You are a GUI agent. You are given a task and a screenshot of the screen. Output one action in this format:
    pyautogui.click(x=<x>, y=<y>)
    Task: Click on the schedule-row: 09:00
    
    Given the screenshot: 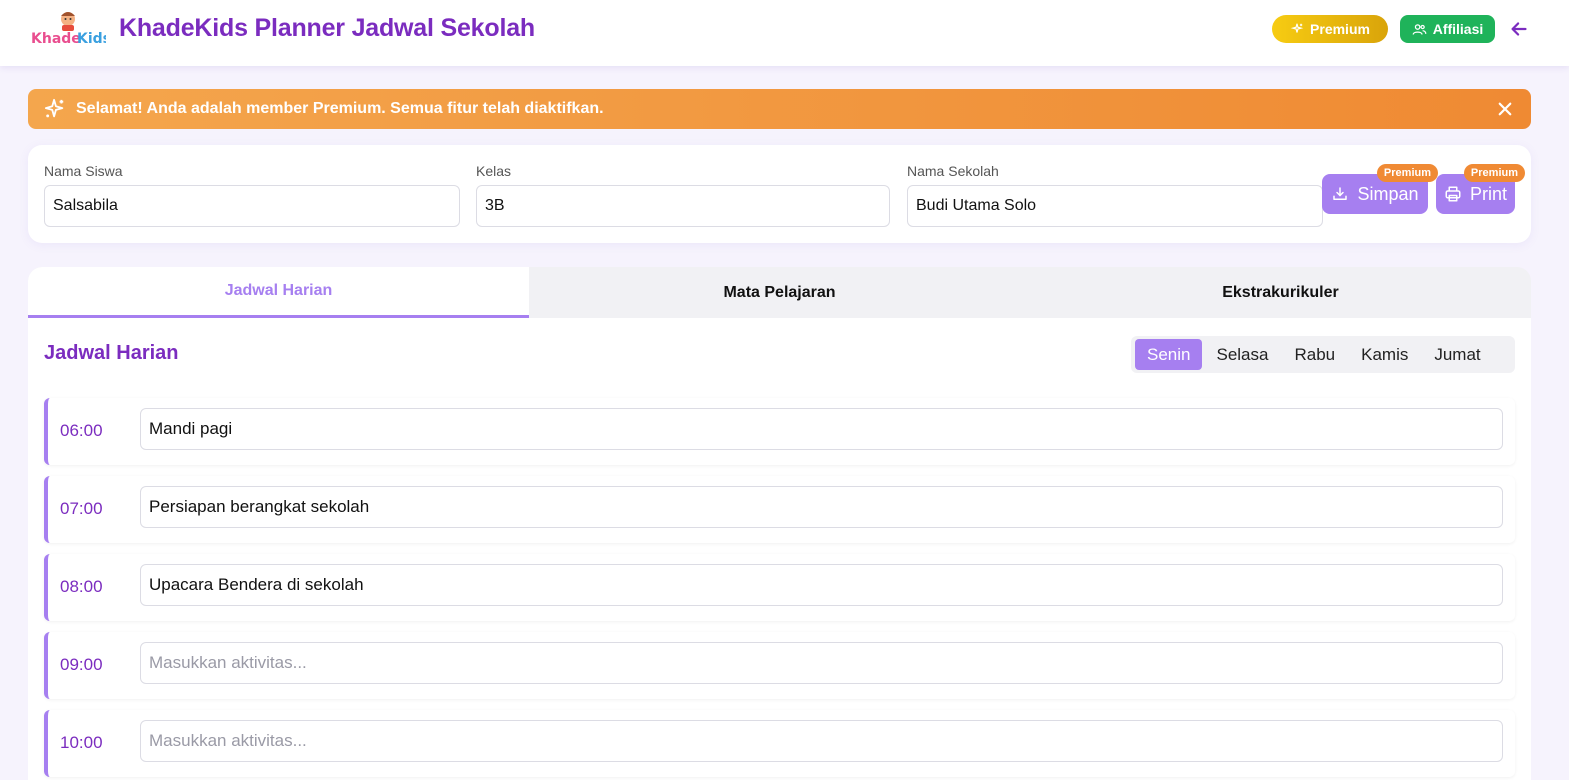 What is the action you would take?
    pyautogui.click(x=779, y=665)
    